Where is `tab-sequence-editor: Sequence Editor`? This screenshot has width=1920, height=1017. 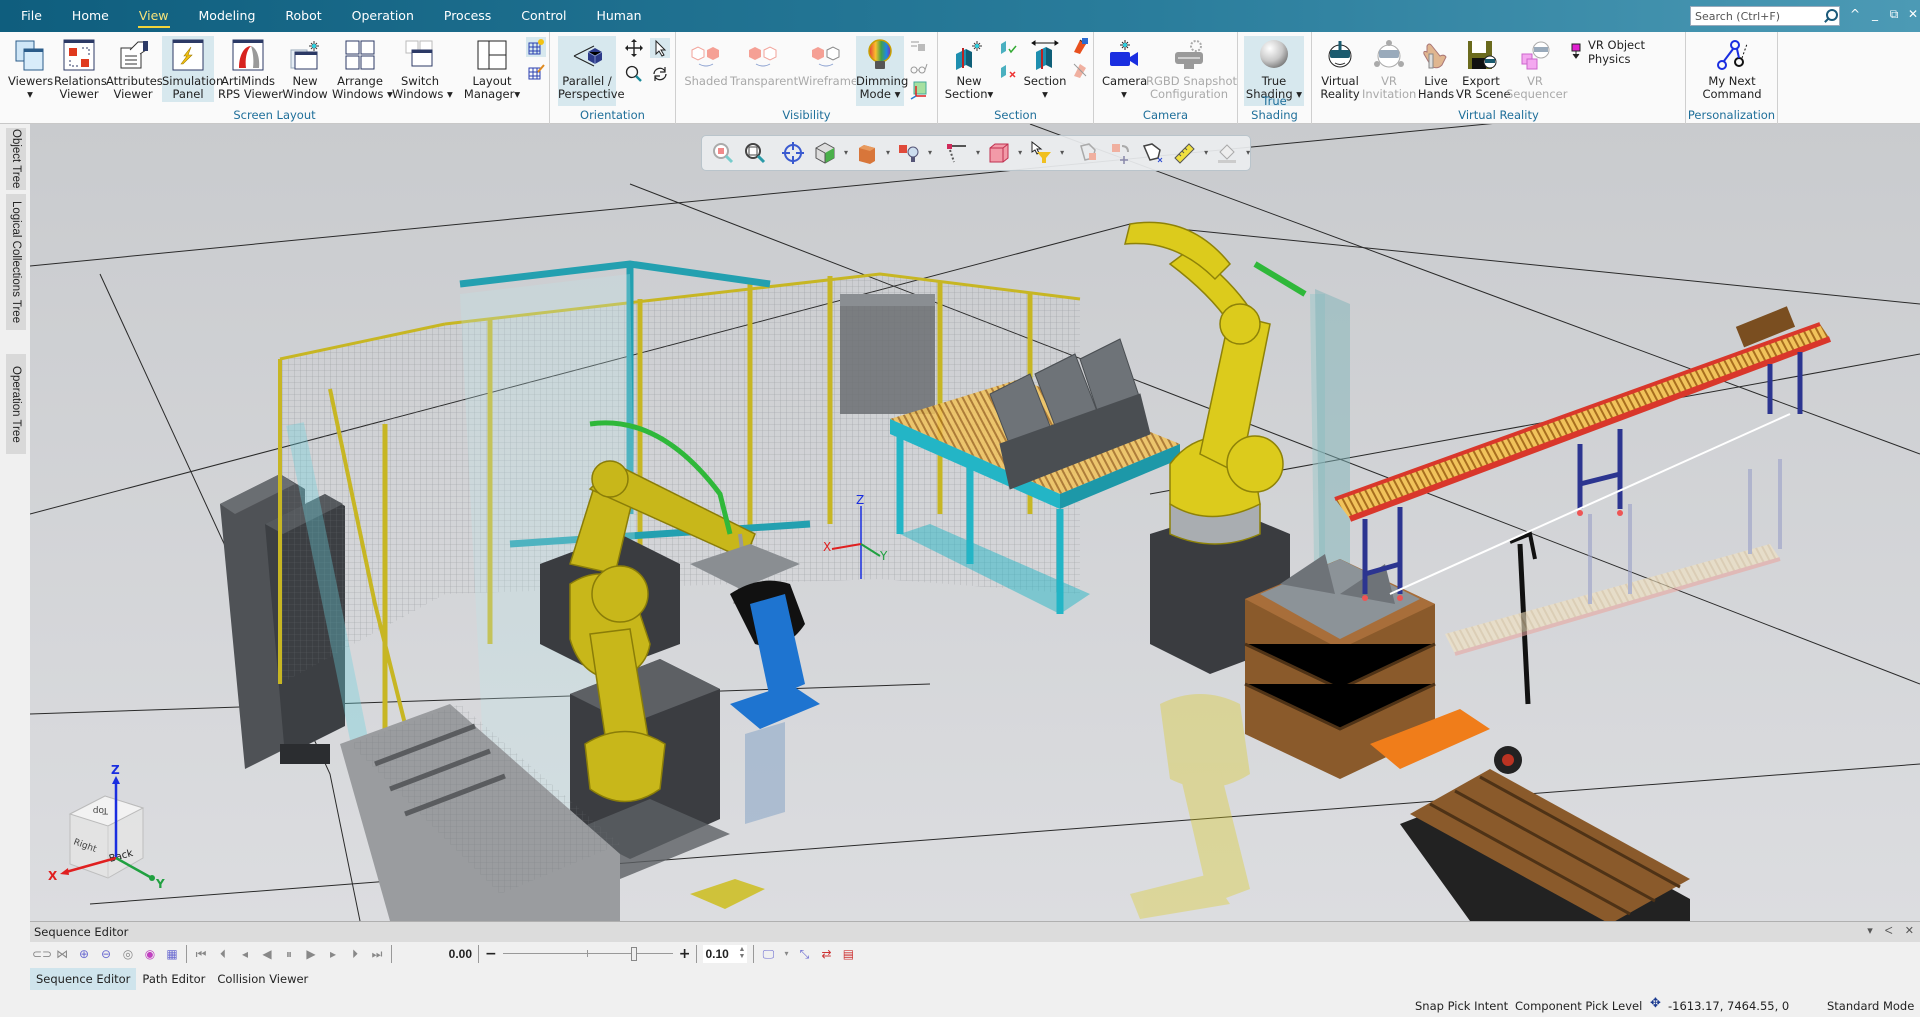 tab-sequence-editor: Sequence Editor is located at coordinates (83, 979).